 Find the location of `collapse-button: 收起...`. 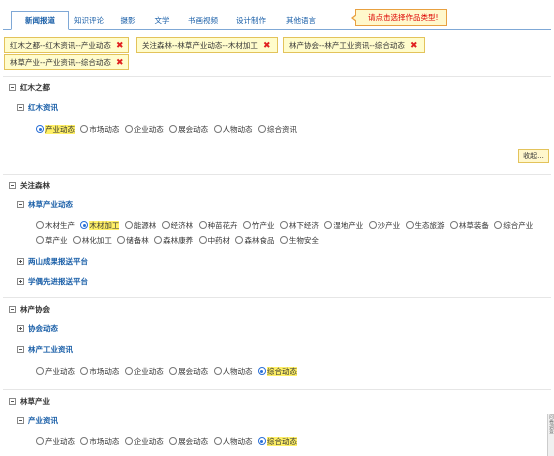

collapse-button: 收起... is located at coordinates (533, 156).